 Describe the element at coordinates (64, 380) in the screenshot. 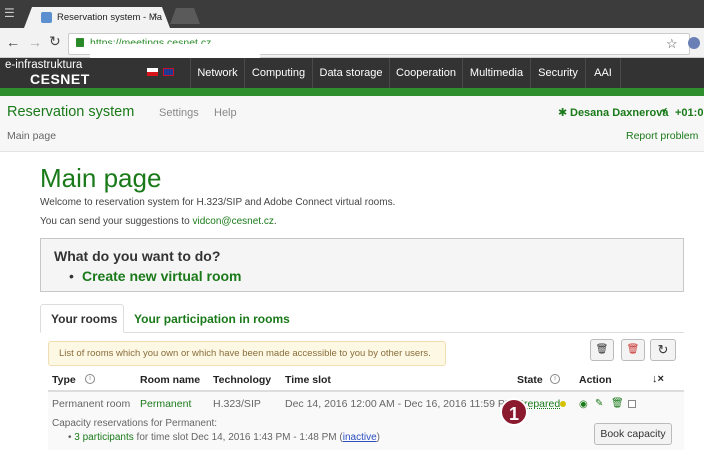

I see `col-type: Type` at that location.